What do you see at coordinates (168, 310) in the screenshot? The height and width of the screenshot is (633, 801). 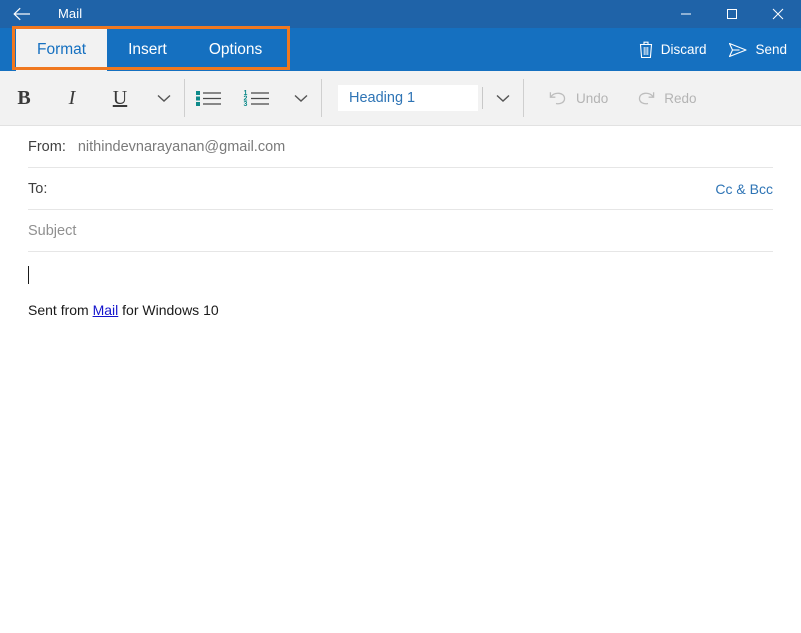 I see `signature-suffix: for Windows 10` at bounding box center [168, 310].